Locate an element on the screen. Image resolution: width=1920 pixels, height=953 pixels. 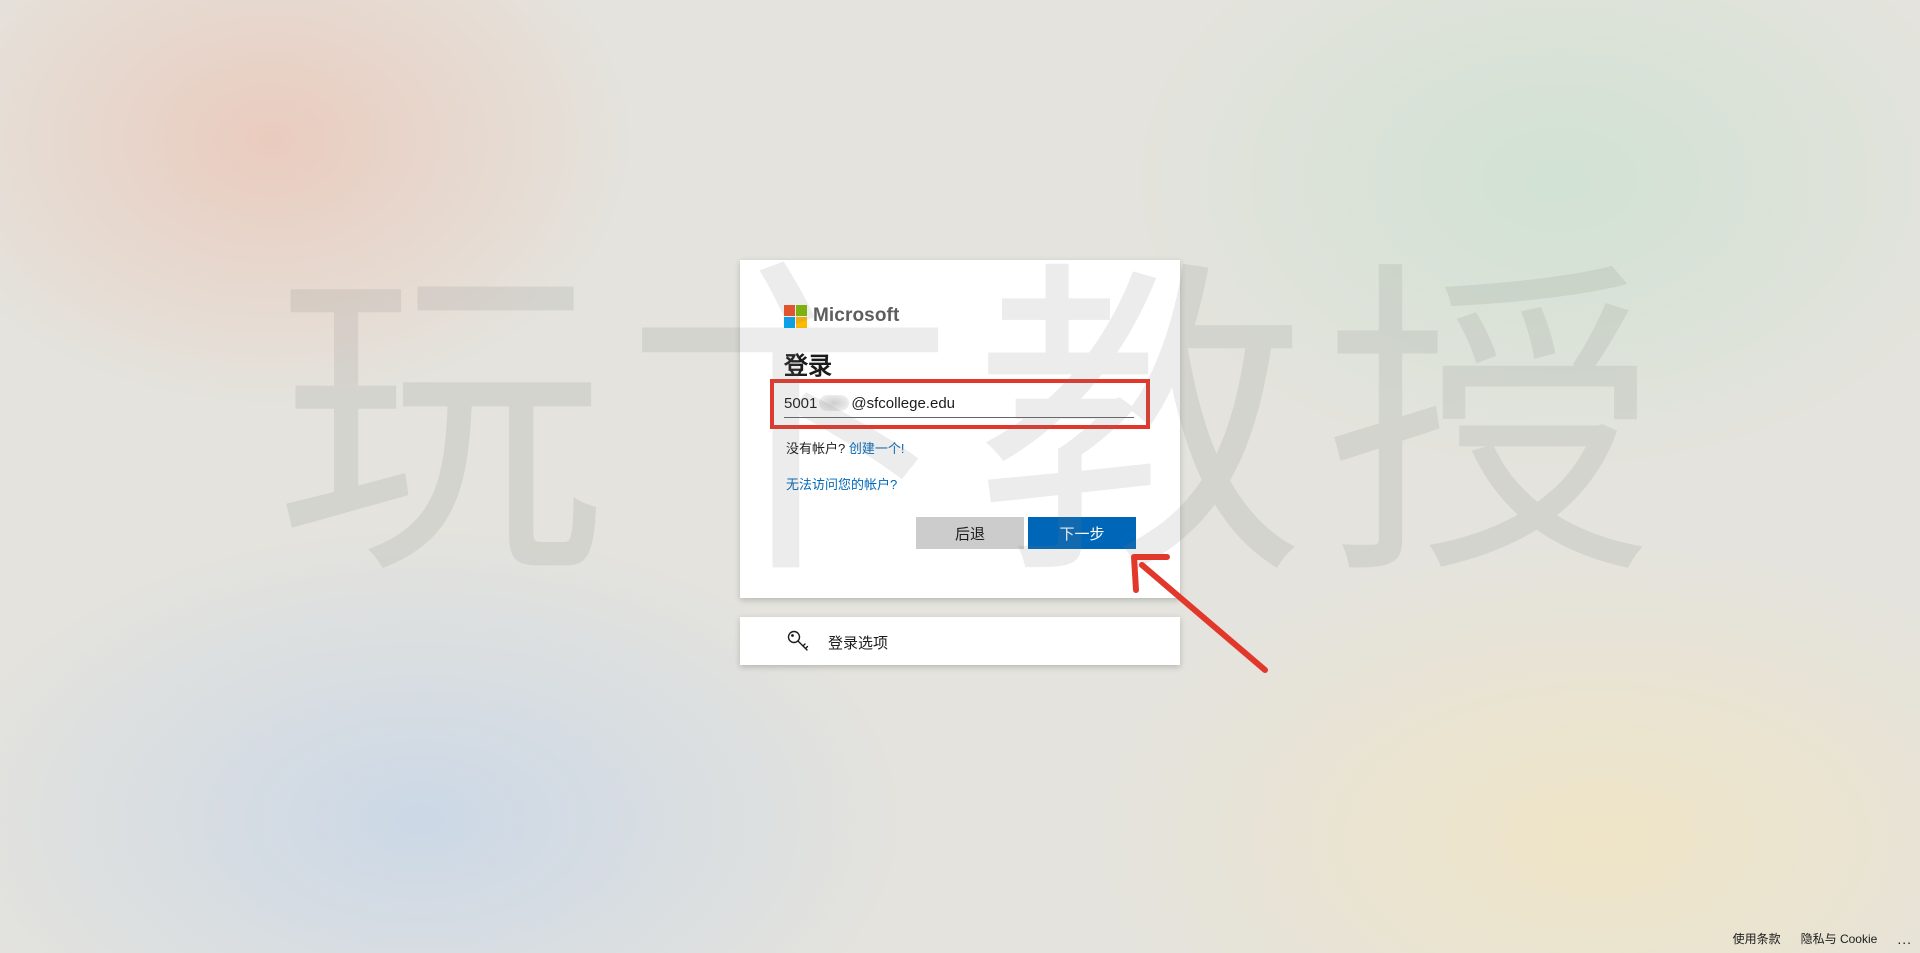
next-button: 下一步 is located at coordinates (1082, 533).